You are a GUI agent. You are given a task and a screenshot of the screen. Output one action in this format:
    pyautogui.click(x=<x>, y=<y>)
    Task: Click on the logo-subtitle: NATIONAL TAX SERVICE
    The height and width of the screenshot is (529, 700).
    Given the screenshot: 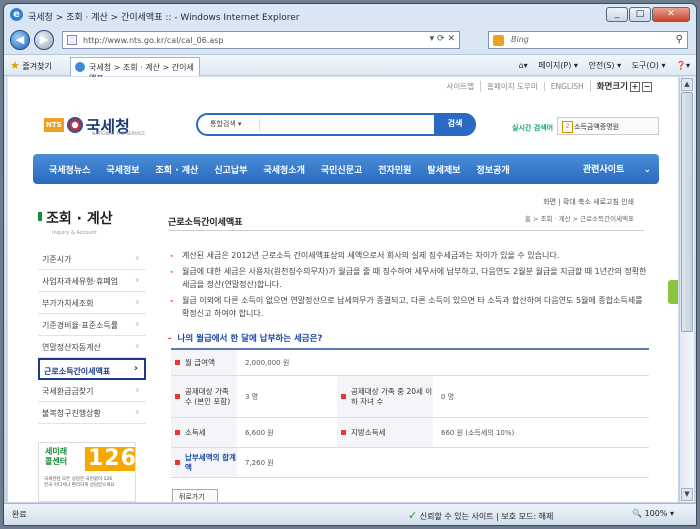 What is the action you would take?
    pyautogui.click(x=119, y=134)
    